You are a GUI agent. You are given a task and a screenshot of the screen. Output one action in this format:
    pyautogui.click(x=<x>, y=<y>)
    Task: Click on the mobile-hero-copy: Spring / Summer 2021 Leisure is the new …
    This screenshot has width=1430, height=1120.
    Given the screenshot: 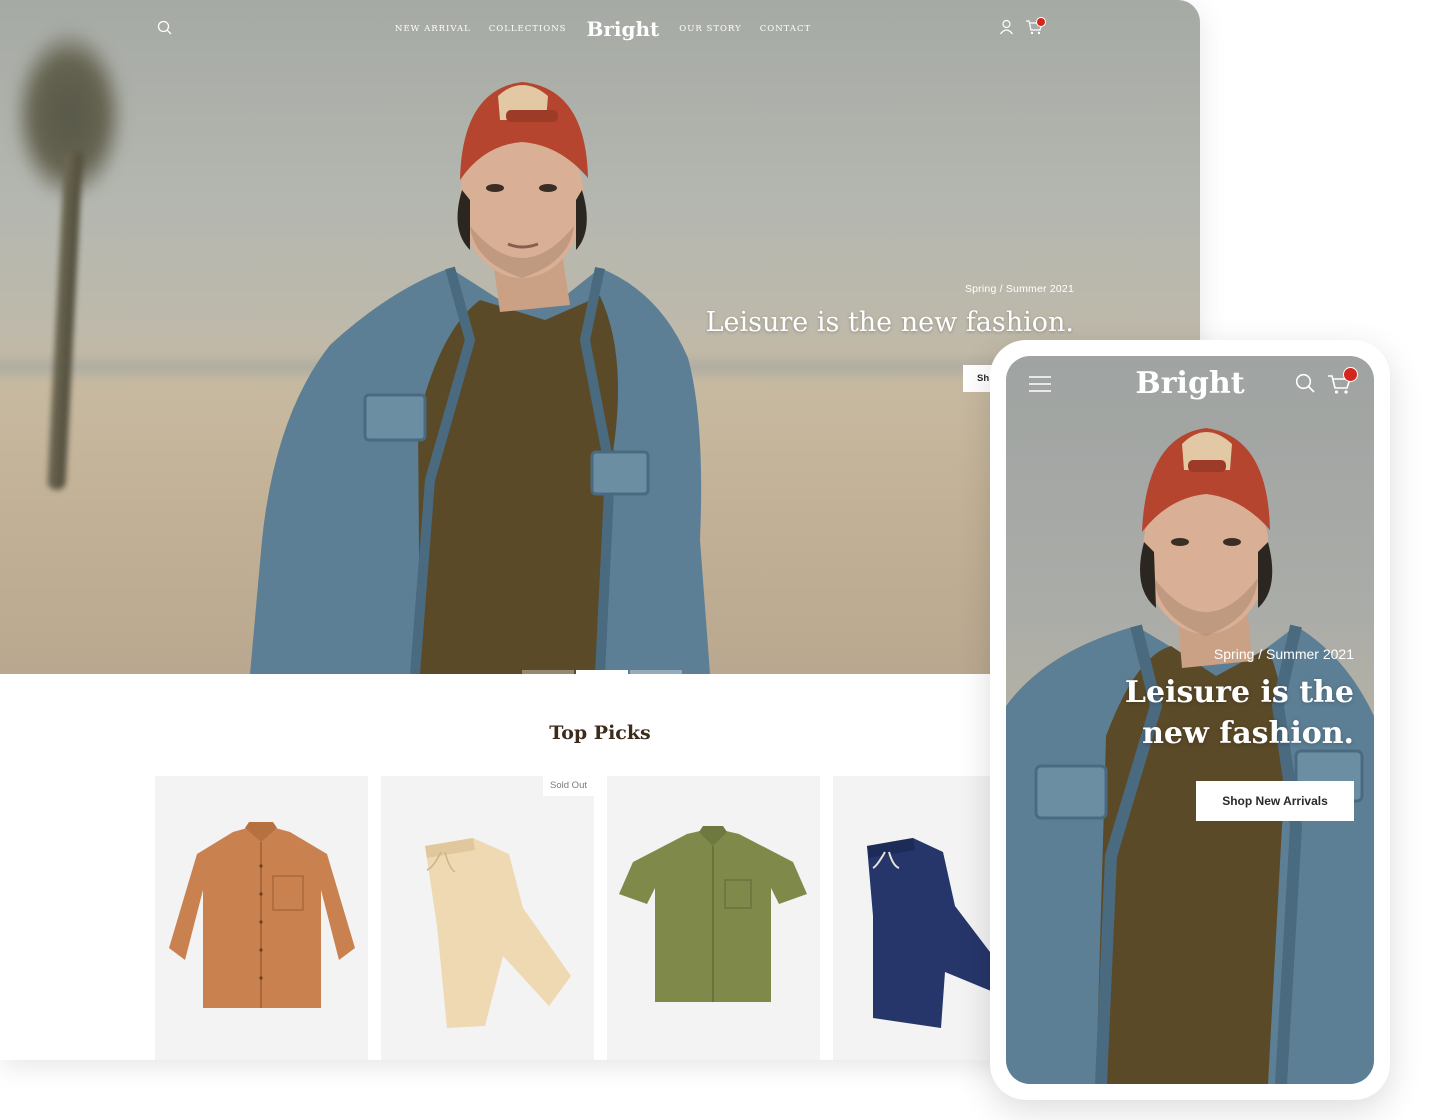 What is the action you would take?
    pyautogui.click(x=1239, y=700)
    